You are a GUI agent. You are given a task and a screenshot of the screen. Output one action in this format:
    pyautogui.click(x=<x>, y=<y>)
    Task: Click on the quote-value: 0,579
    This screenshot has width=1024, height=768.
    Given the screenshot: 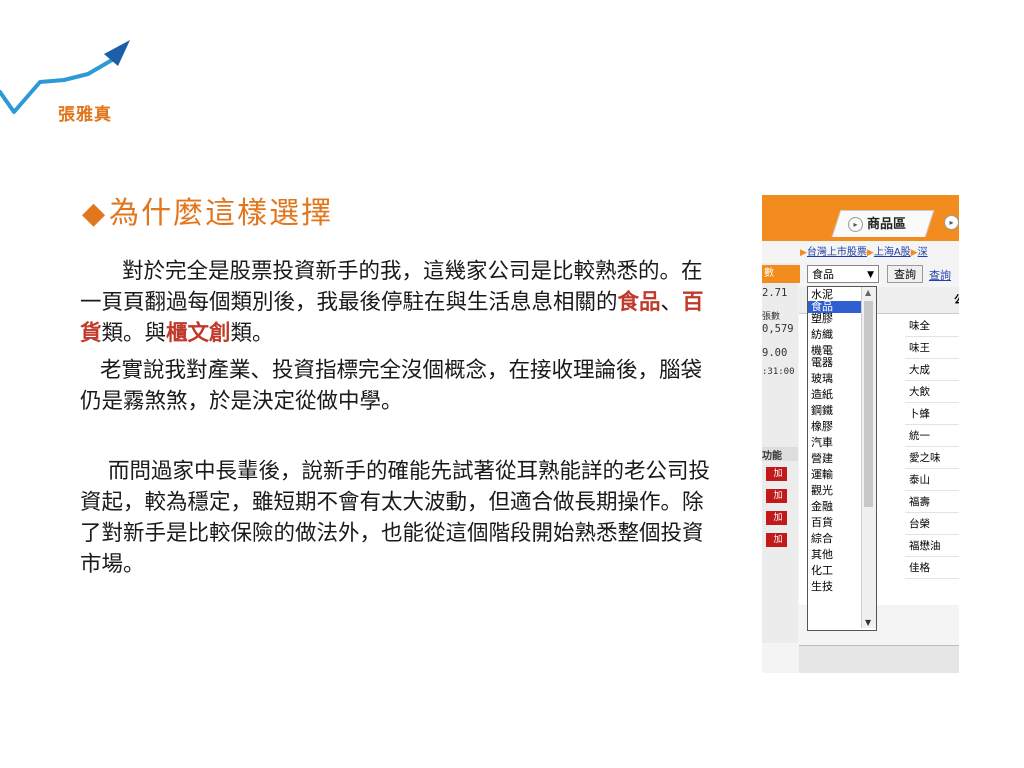 What is the action you would take?
    pyautogui.click(x=778, y=329)
    